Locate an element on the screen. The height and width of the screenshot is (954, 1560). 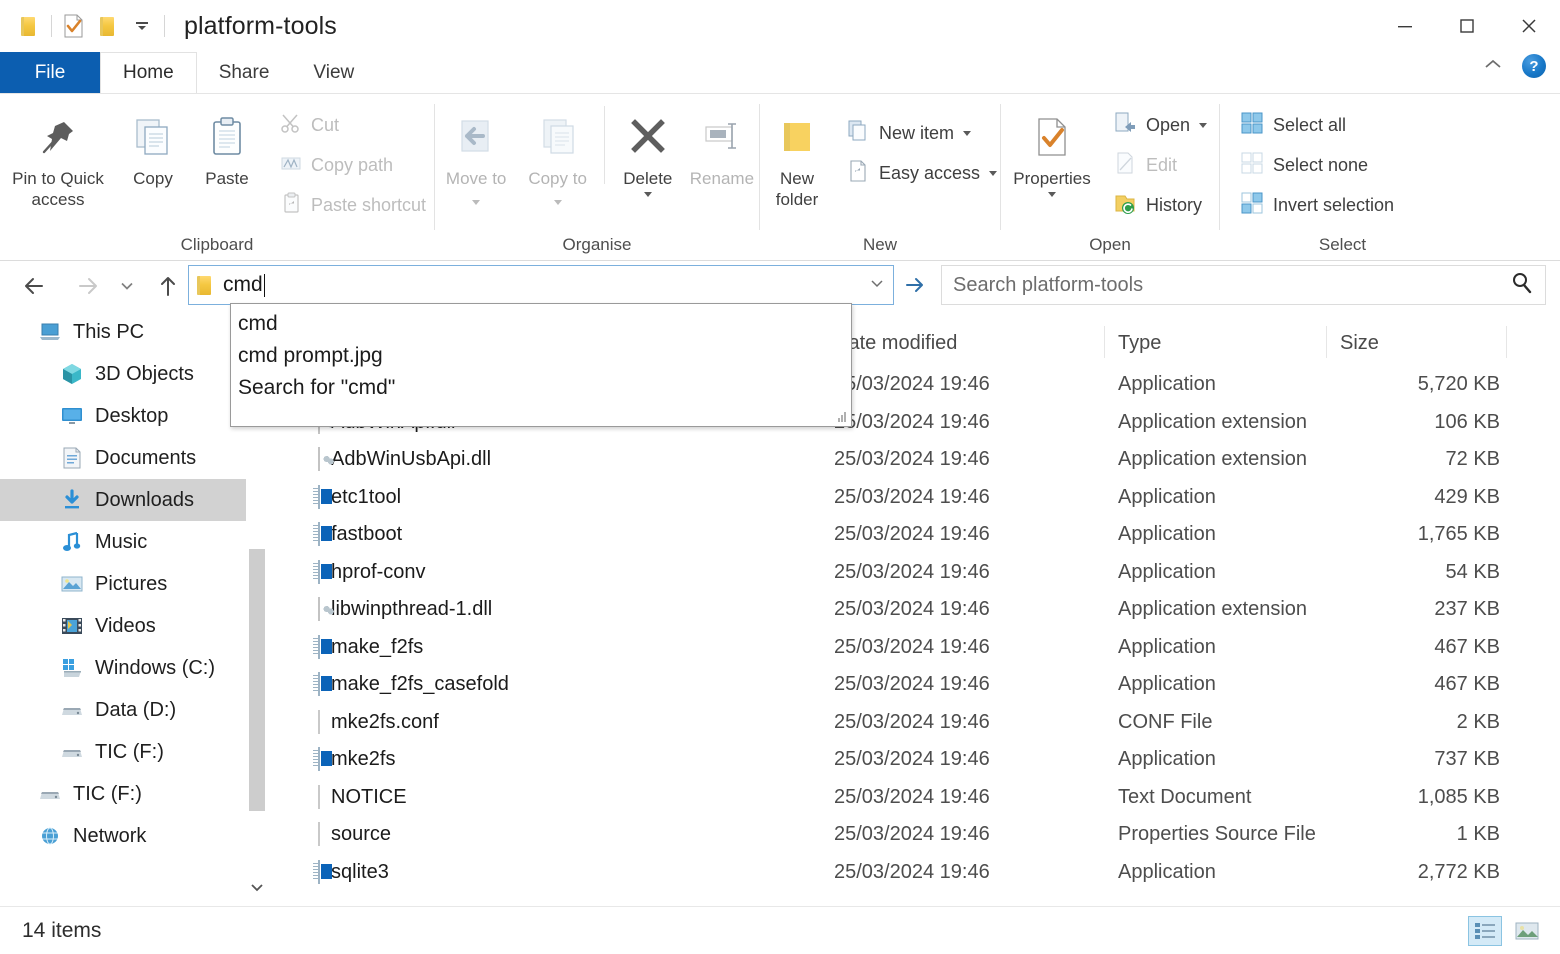
tab-view: View is located at coordinates (333, 72).